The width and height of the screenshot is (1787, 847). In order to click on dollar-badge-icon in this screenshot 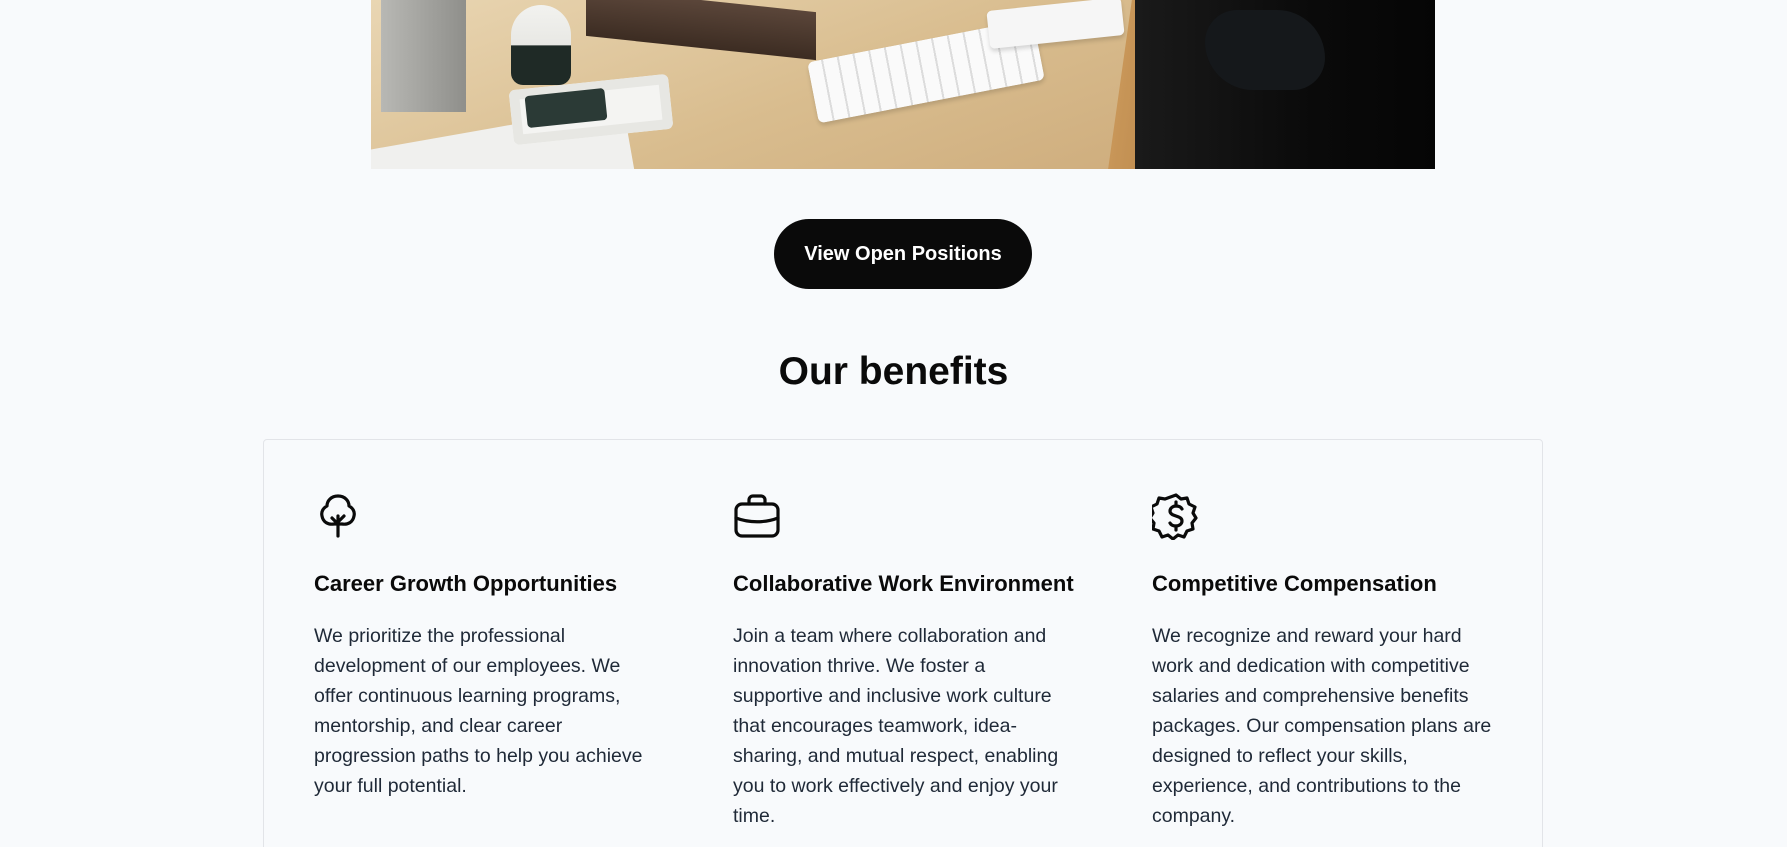, I will do `click(1175, 516)`.